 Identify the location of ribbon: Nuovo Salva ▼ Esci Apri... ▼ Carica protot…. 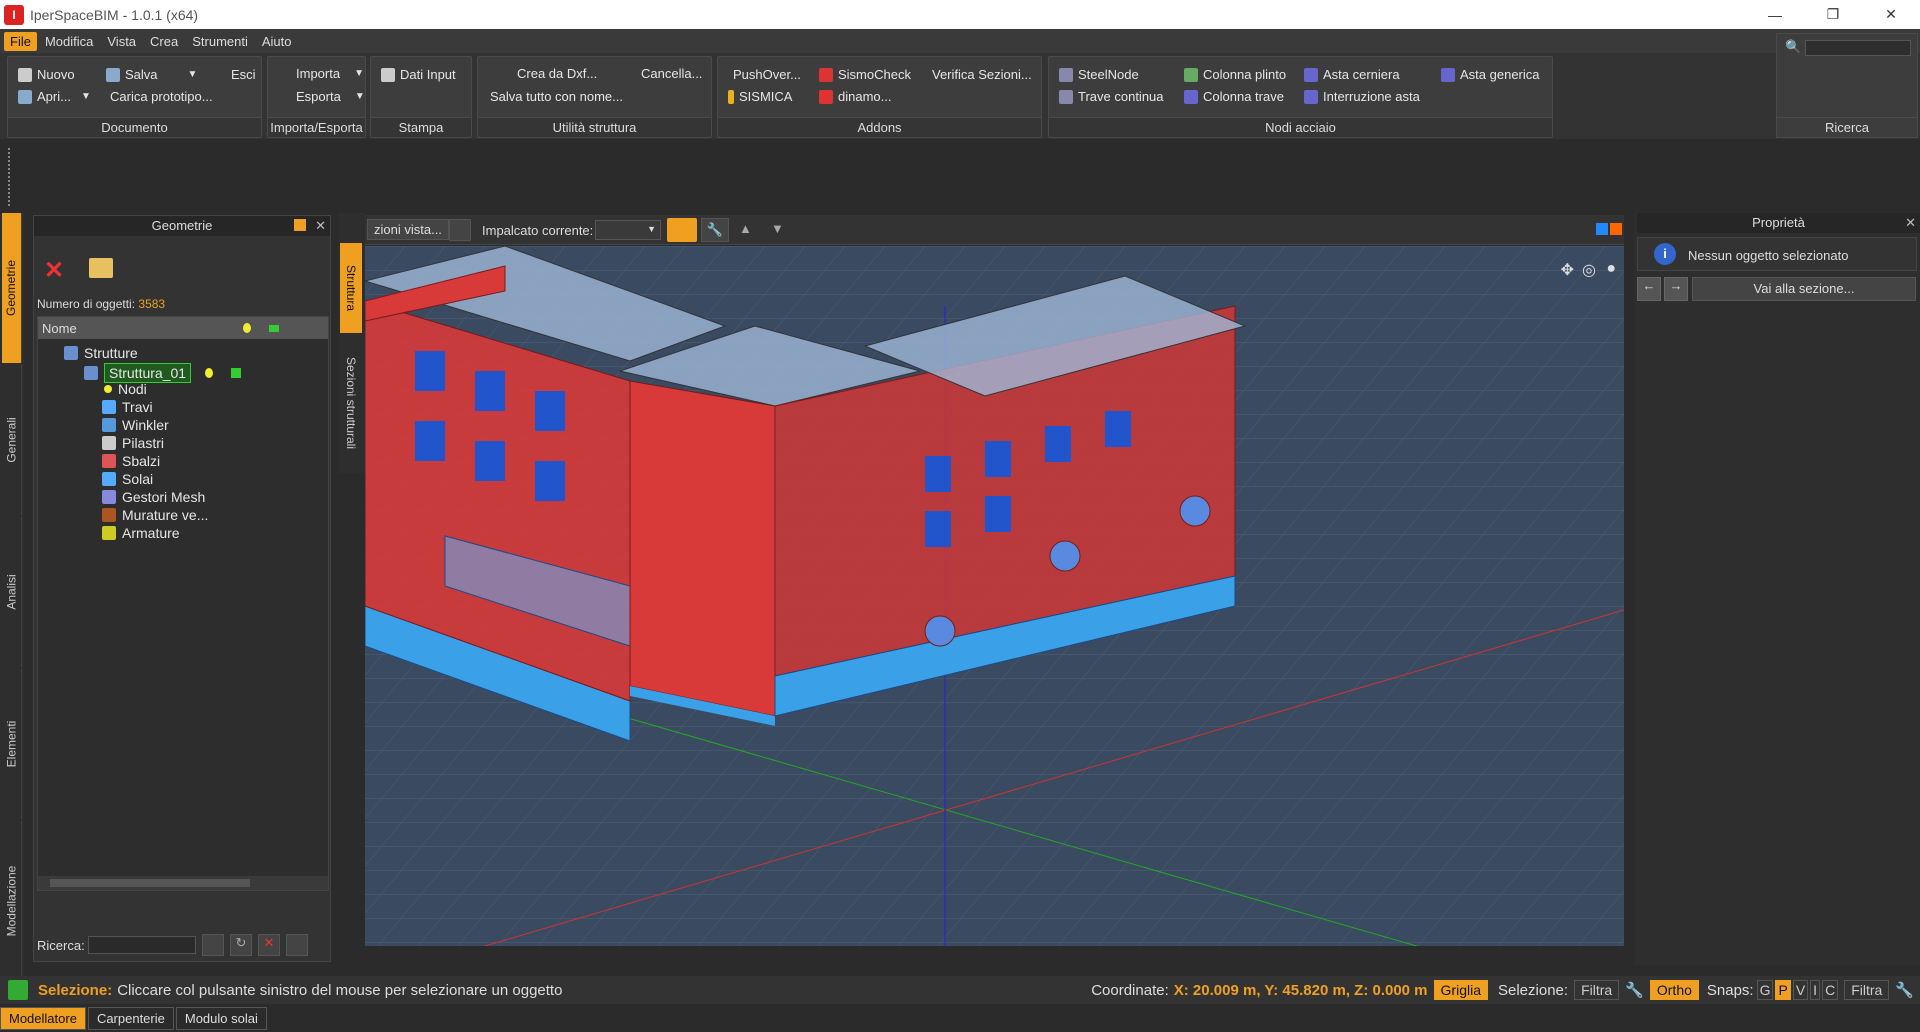
(960, 96).